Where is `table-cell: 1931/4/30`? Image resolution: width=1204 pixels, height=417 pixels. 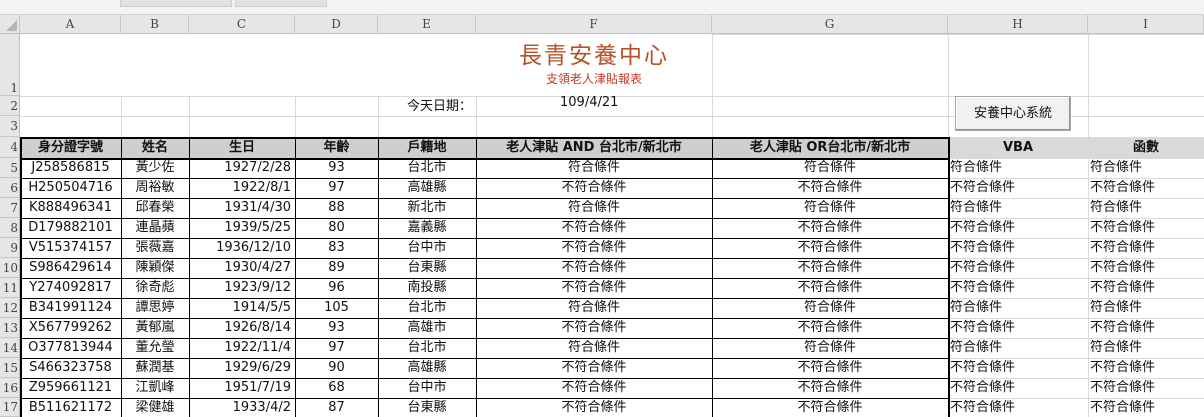 table-cell: 1931/4/30 is located at coordinates (242, 208).